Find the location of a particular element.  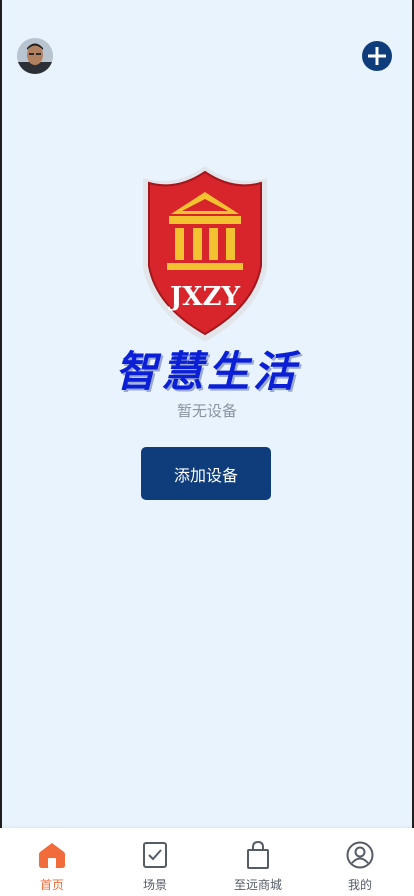

slogan-title: 智慧生活 is located at coordinates (206, 371).